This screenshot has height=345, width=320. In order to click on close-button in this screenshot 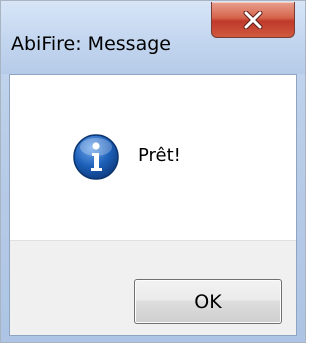, I will do `click(253, 20)`.